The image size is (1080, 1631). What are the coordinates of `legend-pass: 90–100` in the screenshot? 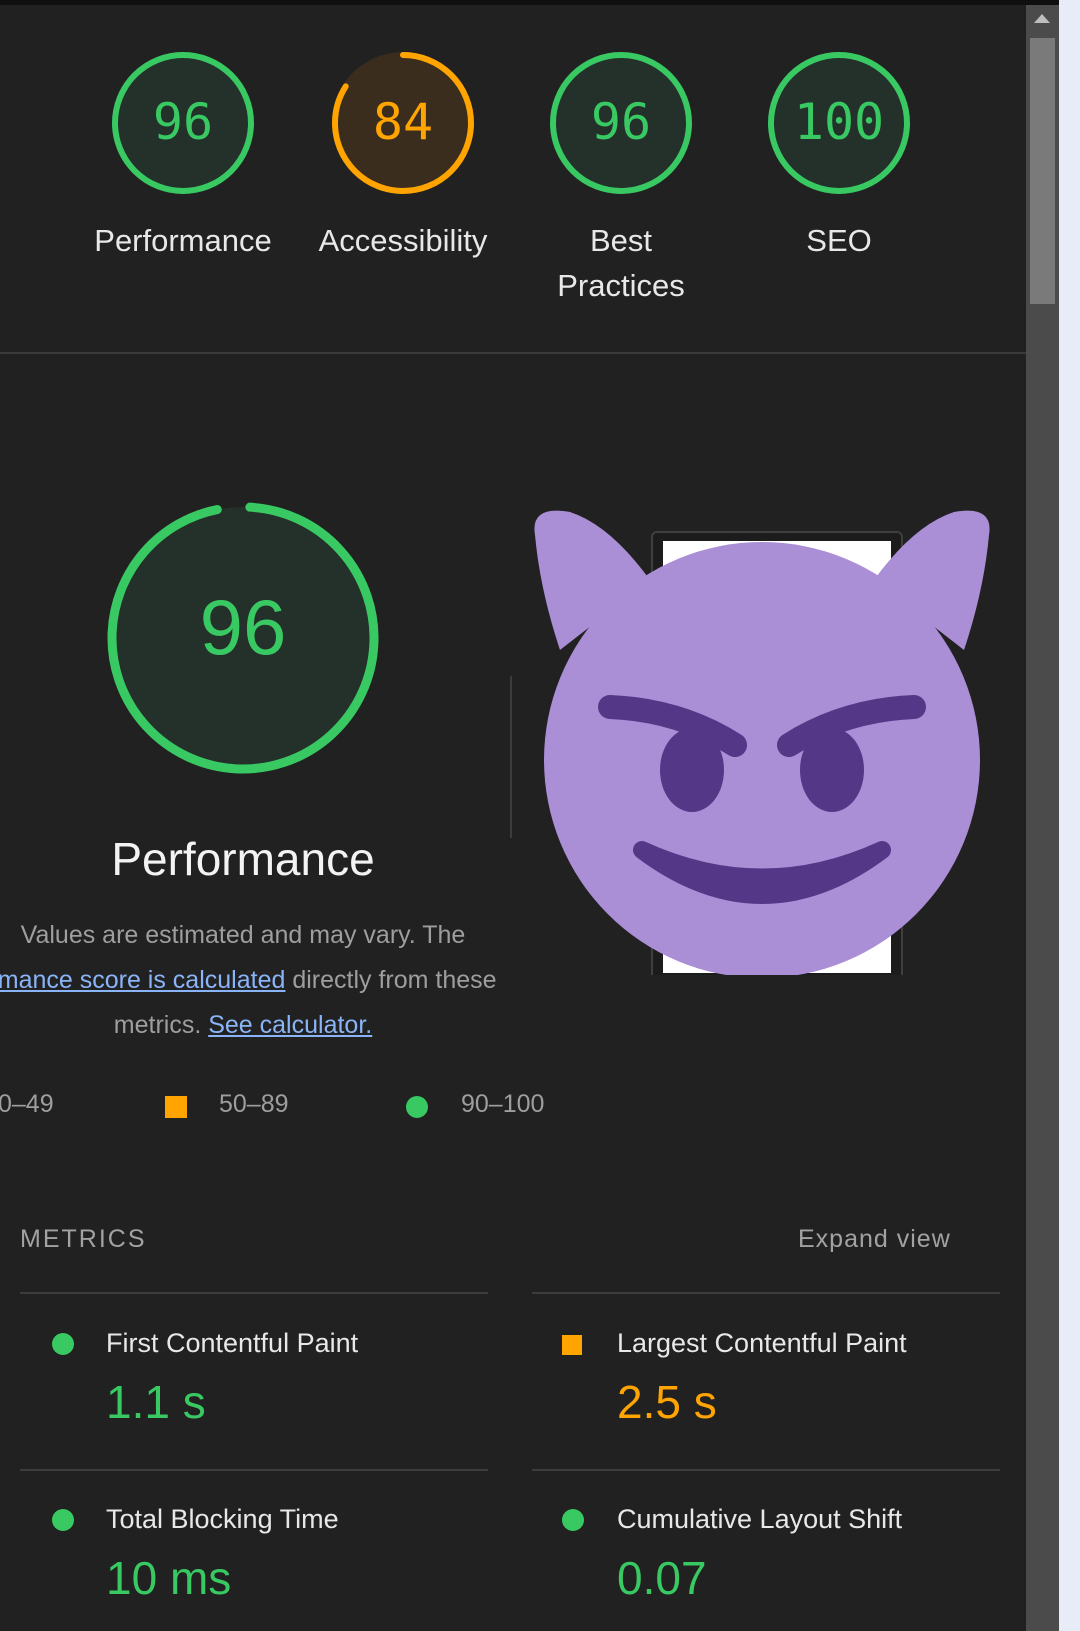 It's located at (503, 1104).